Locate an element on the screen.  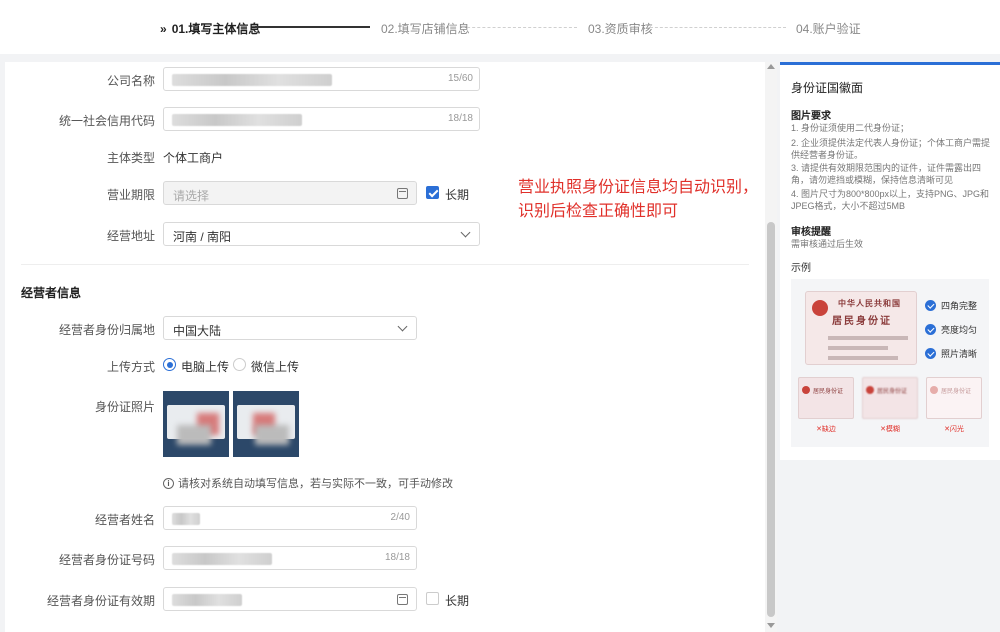
requirement-2: 2. 企业须提供法定代表人身份证；个体工商户需提供经营者身份证。 is located at coordinates (891, 149).